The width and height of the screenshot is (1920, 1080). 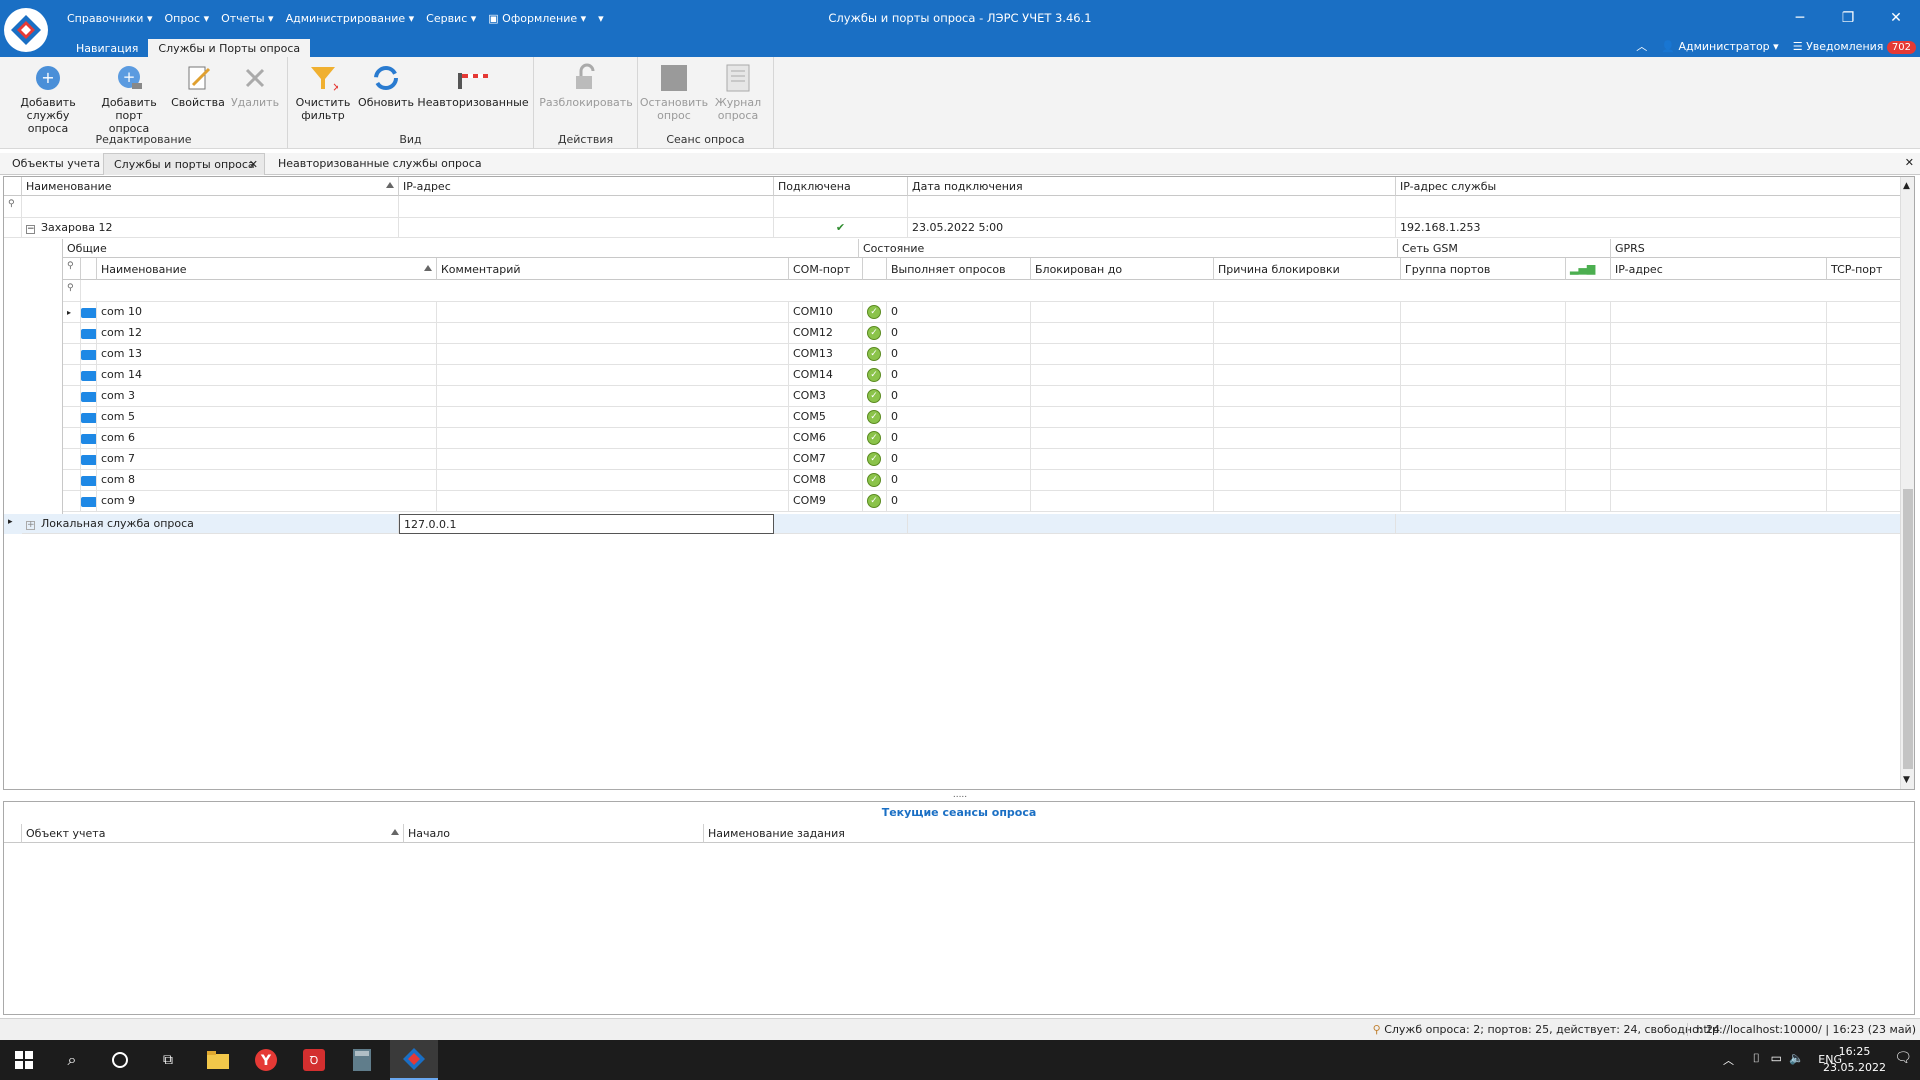 I want to click on port-name: com 8, so click(x=267, y=480).